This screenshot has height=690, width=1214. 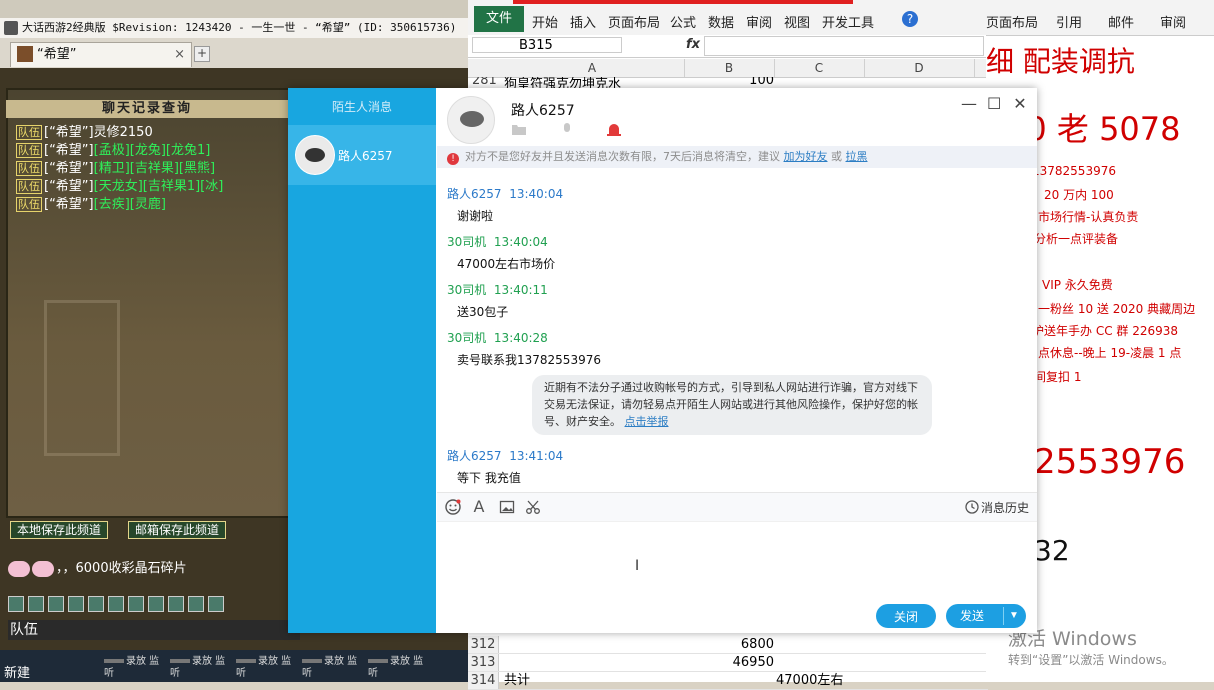 What do you see at coordinates (1121, 21) in the screenshot?
I see `word-tab-mailings: 邮件` at bounding box center [1121, 21].